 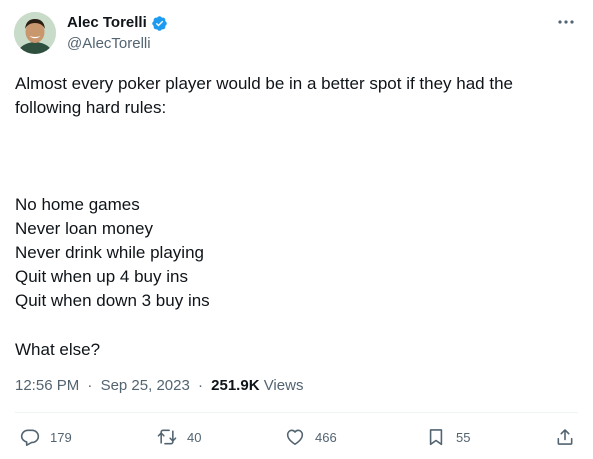 What do you see at coordinates (448, 437) in the screenshot?
I see `bookmark-button: 55` at bounding box center [448, 437].